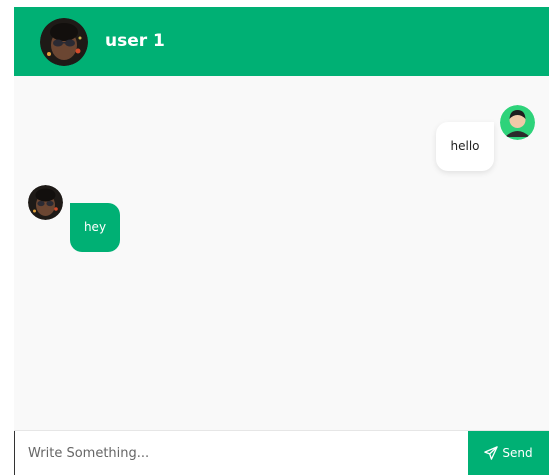  What do you see at coordinates (241, 453) in the screenshot?
I see `message-input` at bounding box center [241, 453].